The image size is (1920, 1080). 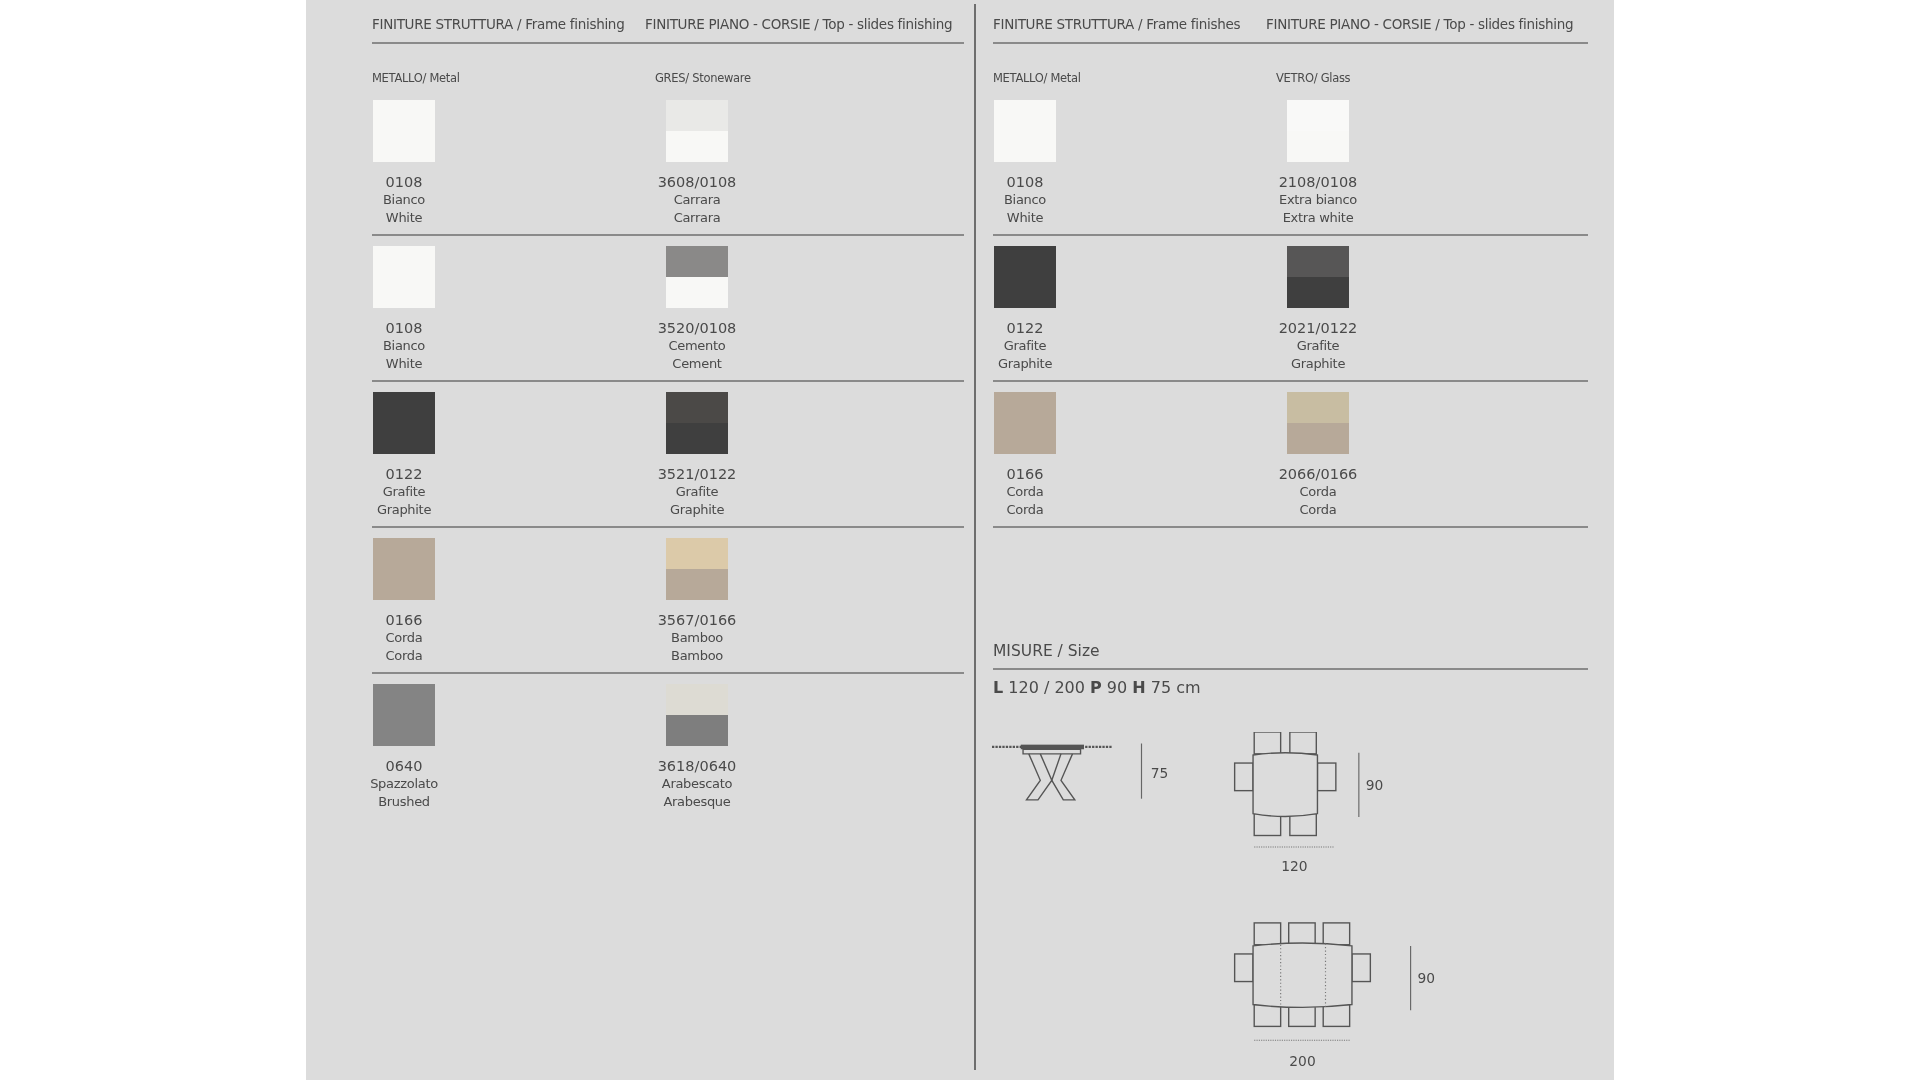 What do you see at coordinates (1046, 651) in the screenshot?
I see `size-heading: MISURE / Size` at bounding box center [1046, 651].